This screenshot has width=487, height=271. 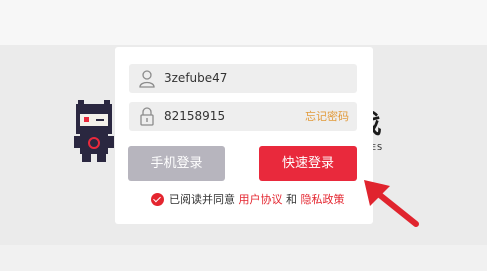 What do you see at coordinates (243, 116) in the screenshot?
I see `password-field: 82158915 忘记密码` at bounding box center [243, 116].